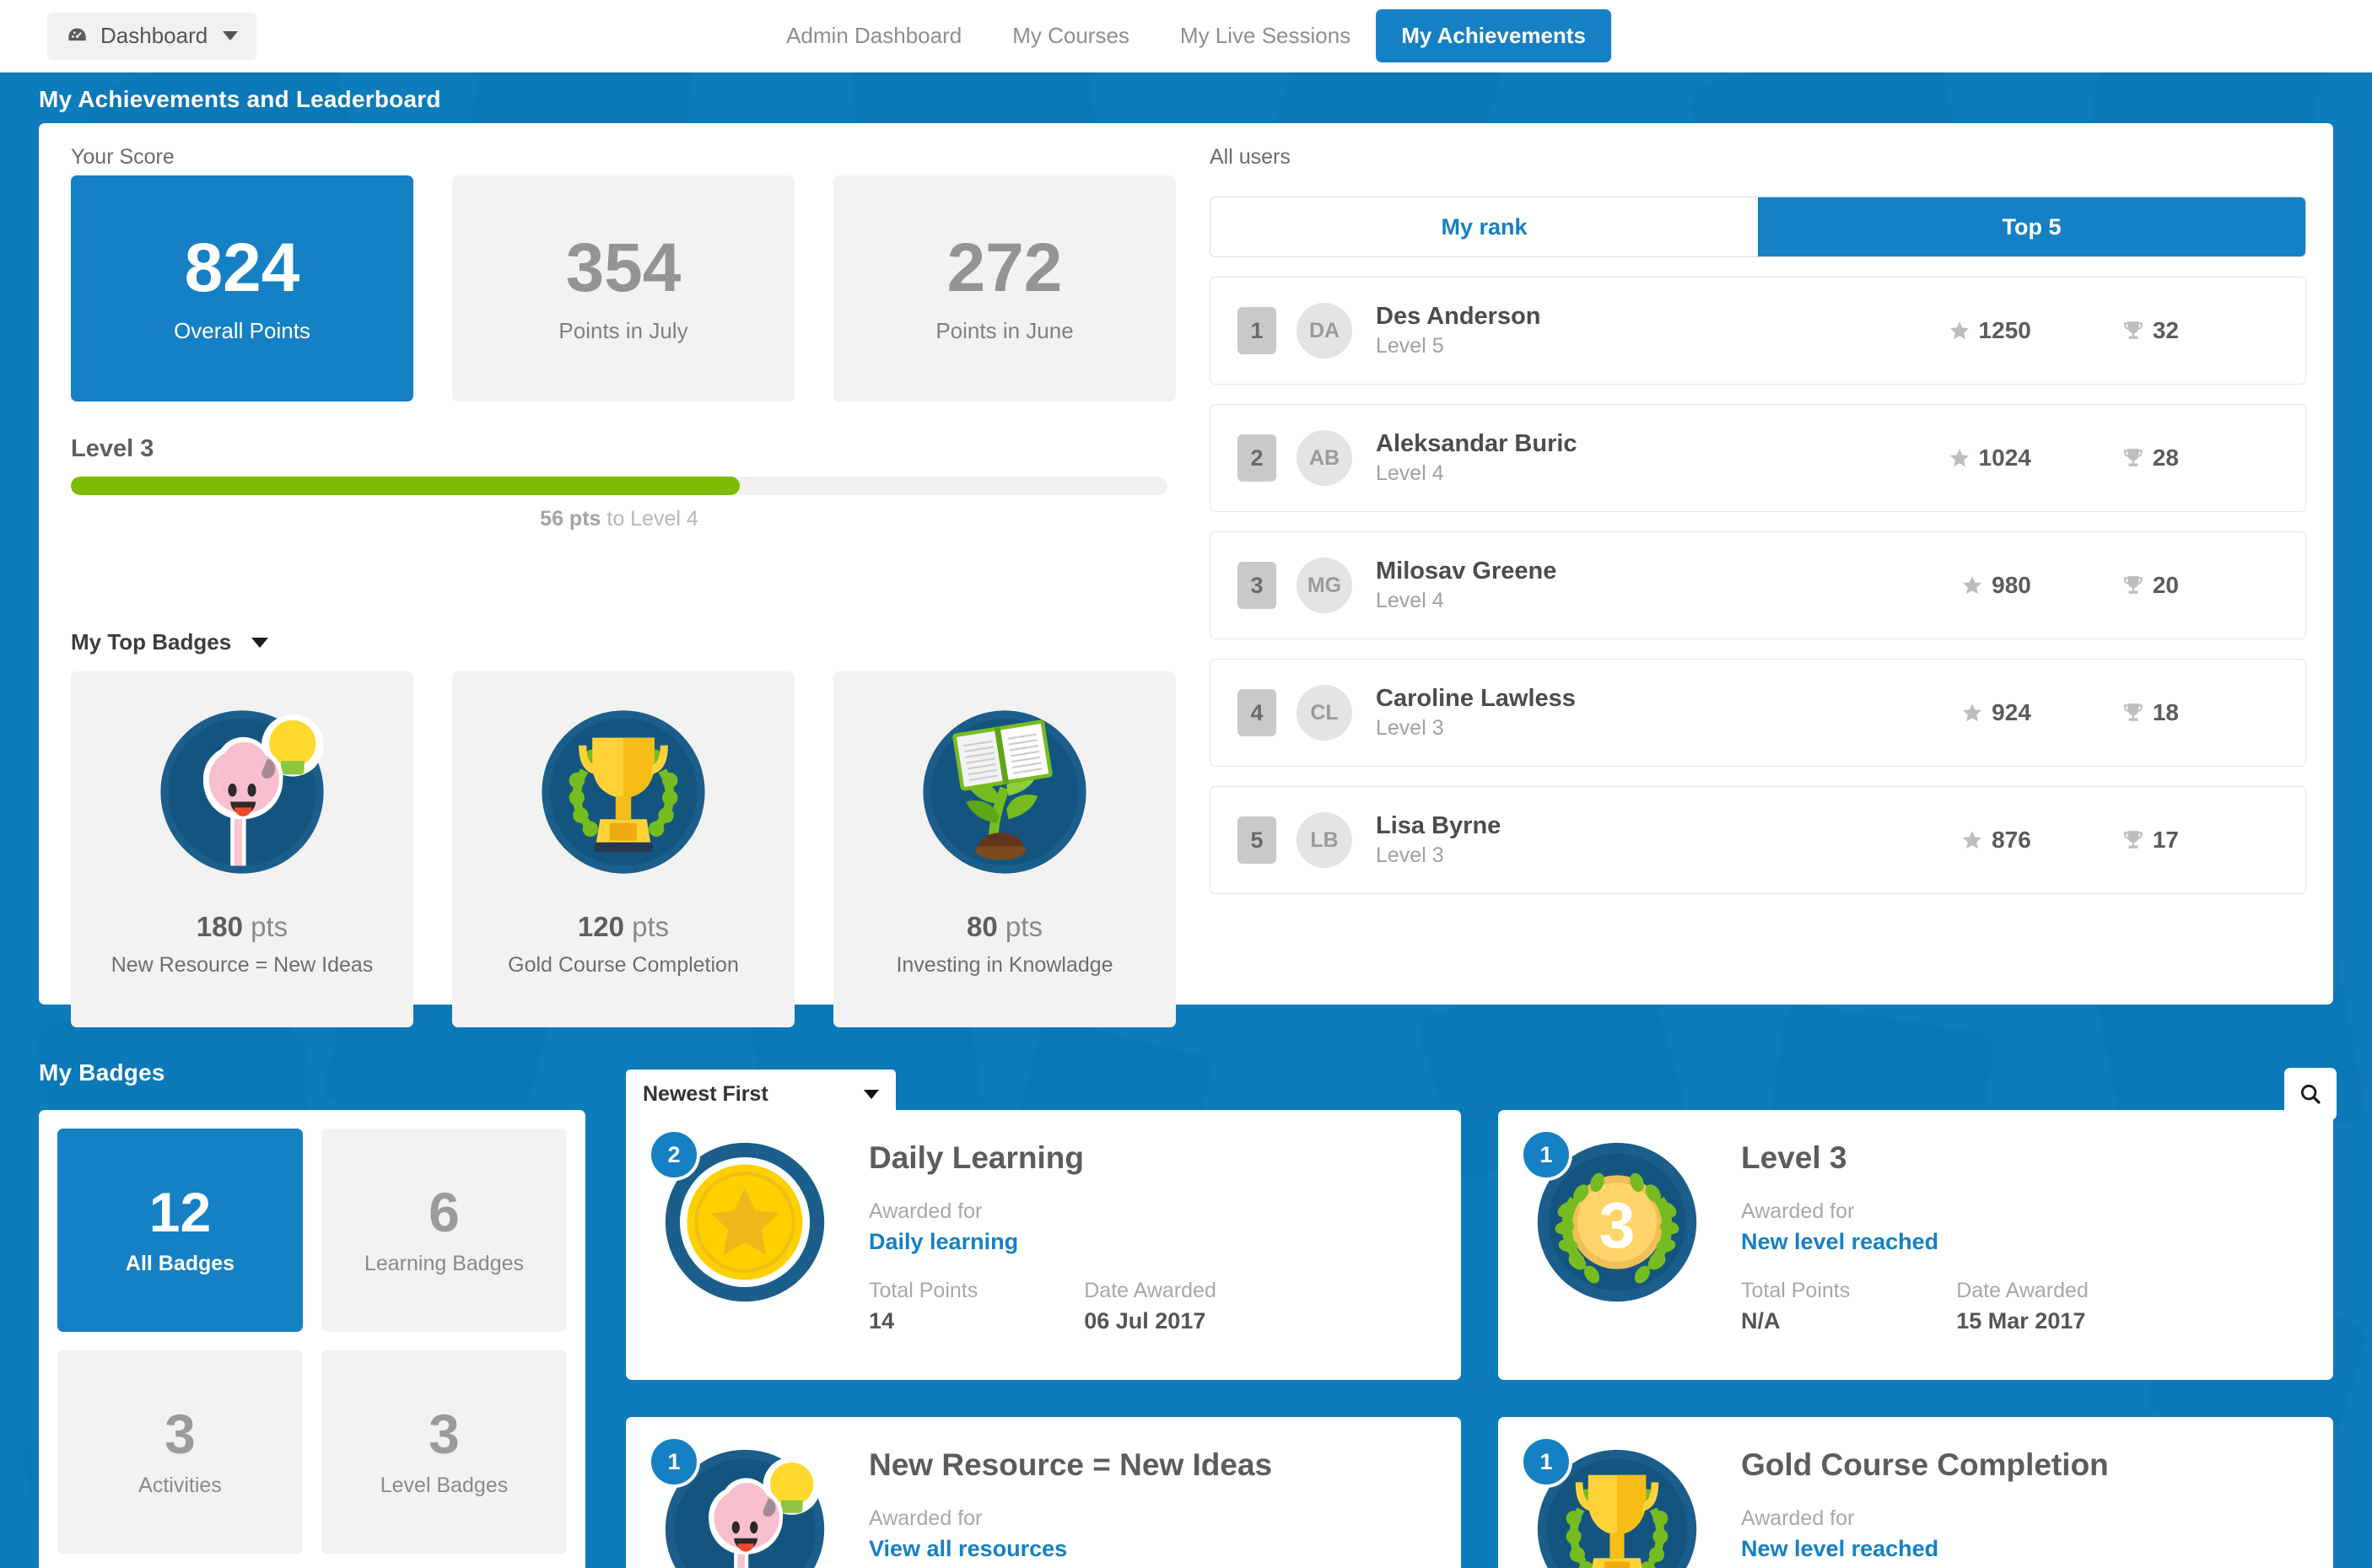 The width and height of the screenshot is (2372, 1568). Describe the element at coordinates (1071, 35) in the screenshot. I see `tab-my-courses: My Courses` at that location.